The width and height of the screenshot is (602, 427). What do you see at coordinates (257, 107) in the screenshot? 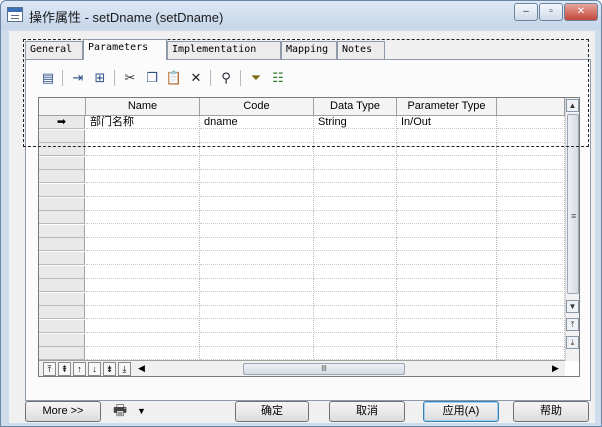
I see `column-header-code: Code` at bounding box center [257, 107].